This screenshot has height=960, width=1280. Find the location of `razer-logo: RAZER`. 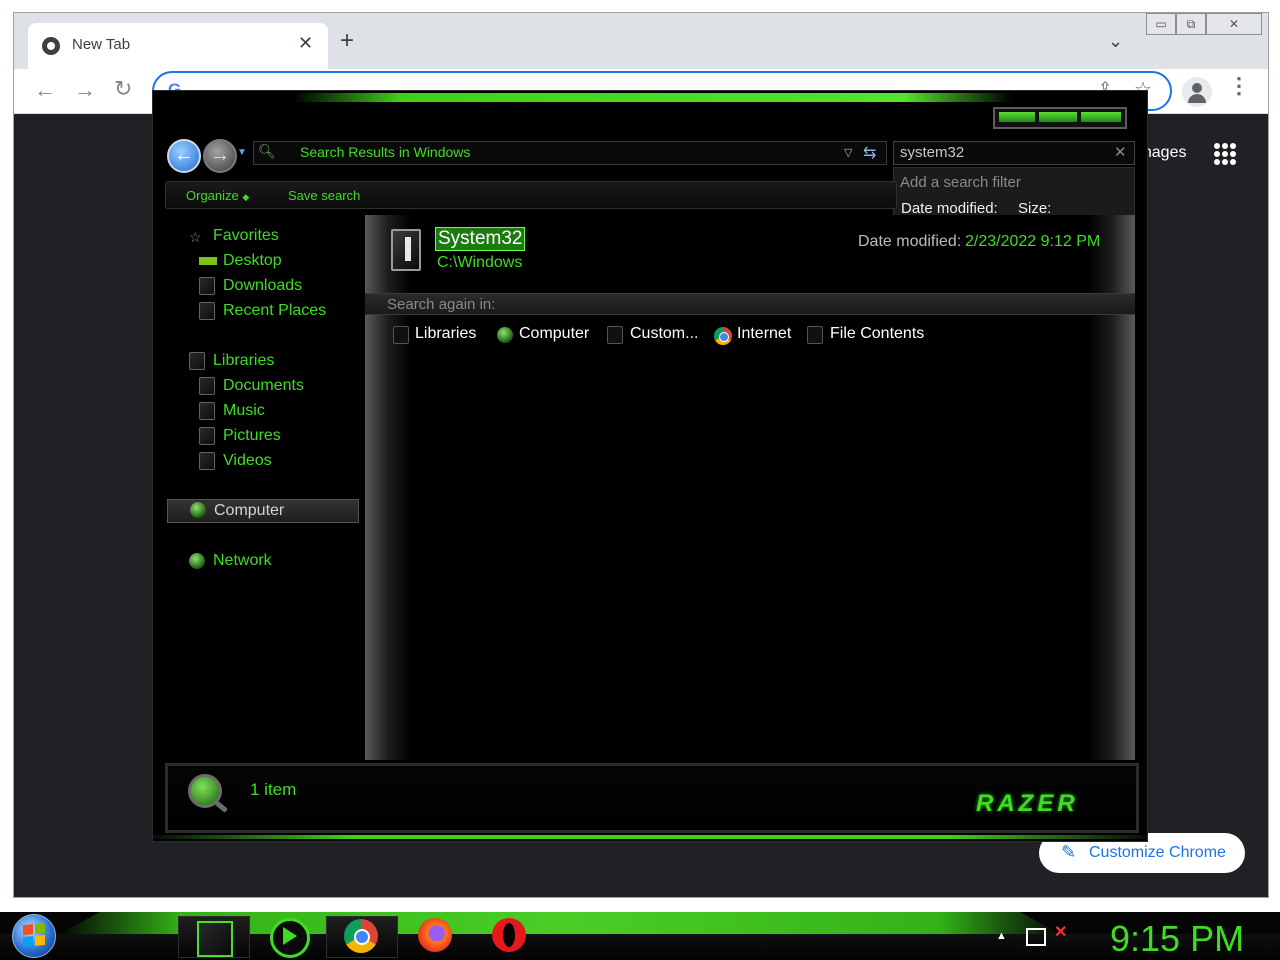

razer-logo: RAZER is located at coordinates (1027, 803).